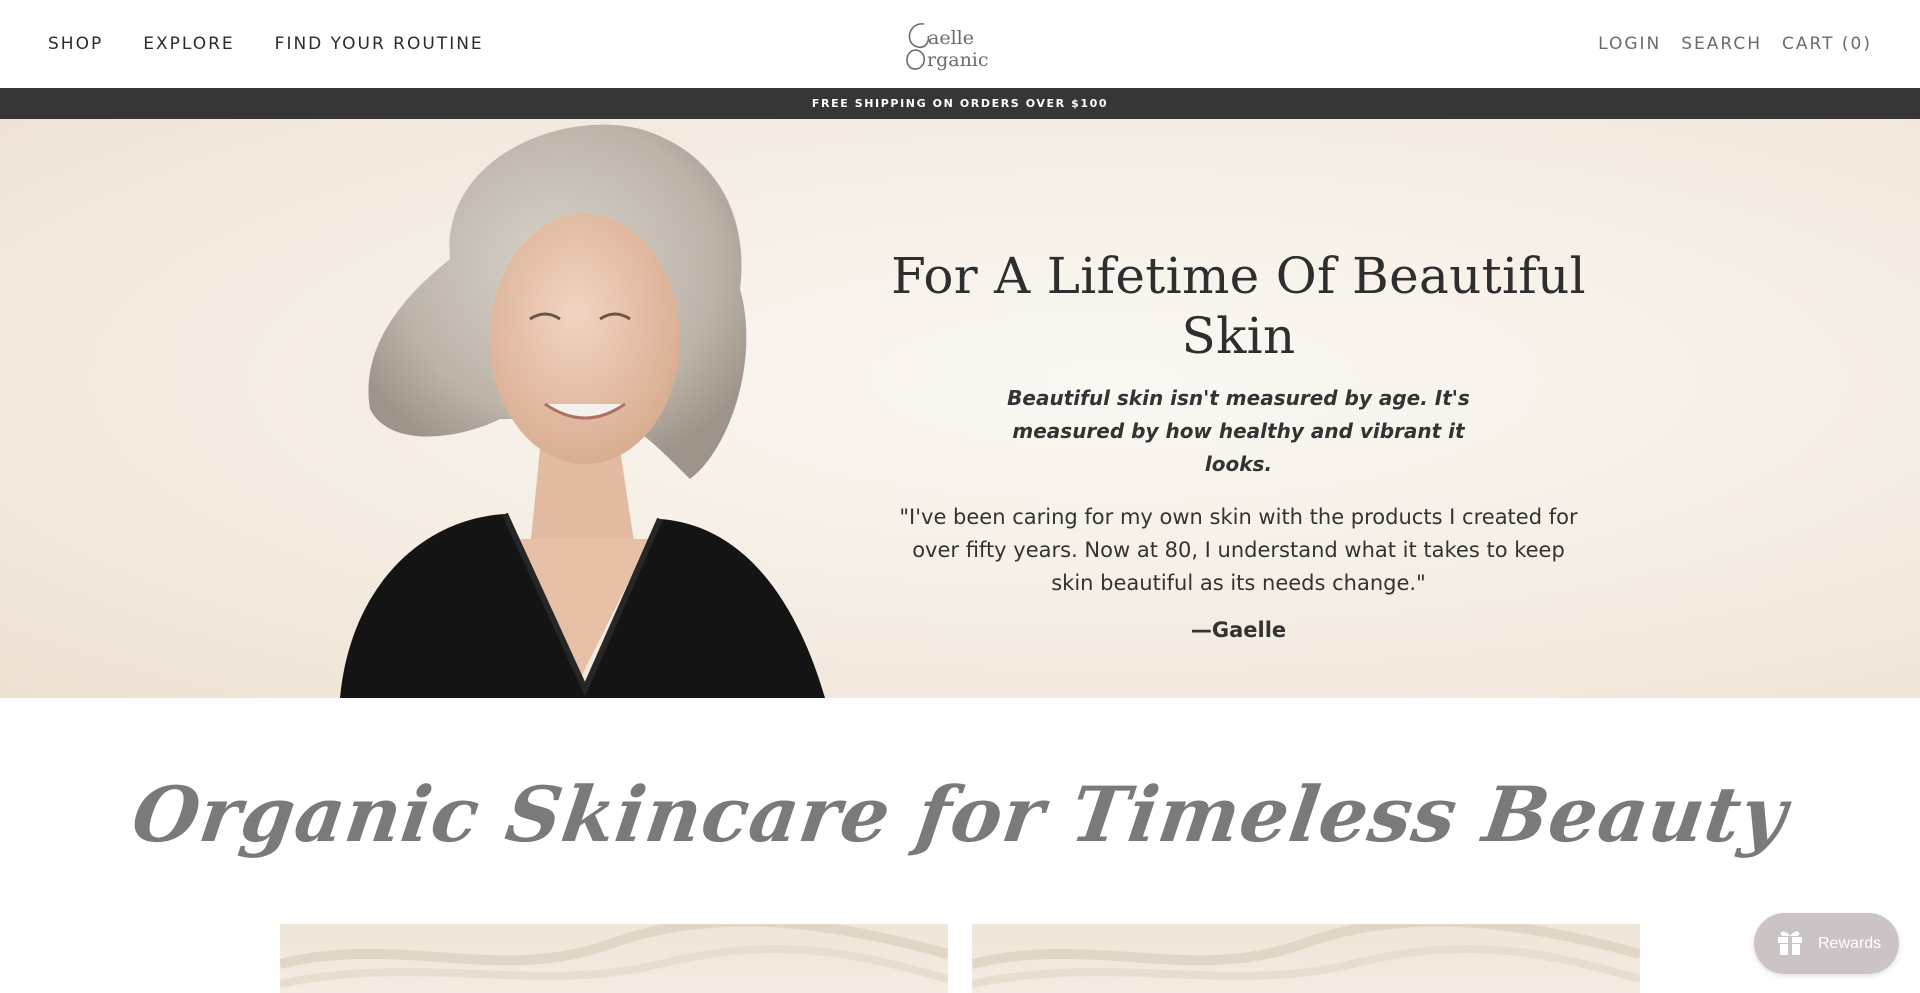 The image size is (1920, 993). I want to click on gift-icon, so click(1790, 943).